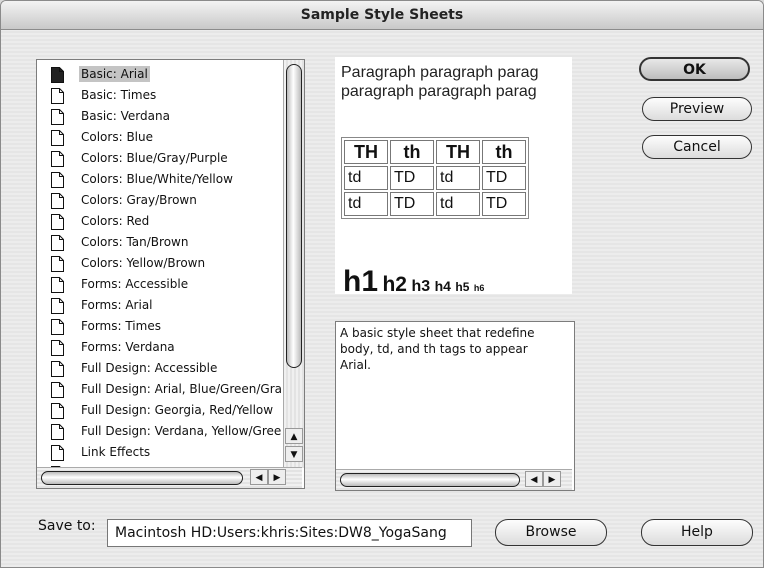  Describe the element at coordinates (479, 288) in the screenshot. I see `preview-heading-h6: h6` at that location.